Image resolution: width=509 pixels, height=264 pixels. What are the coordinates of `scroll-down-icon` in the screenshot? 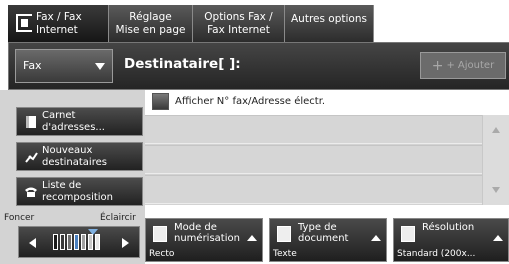 It's located at (496, 190).